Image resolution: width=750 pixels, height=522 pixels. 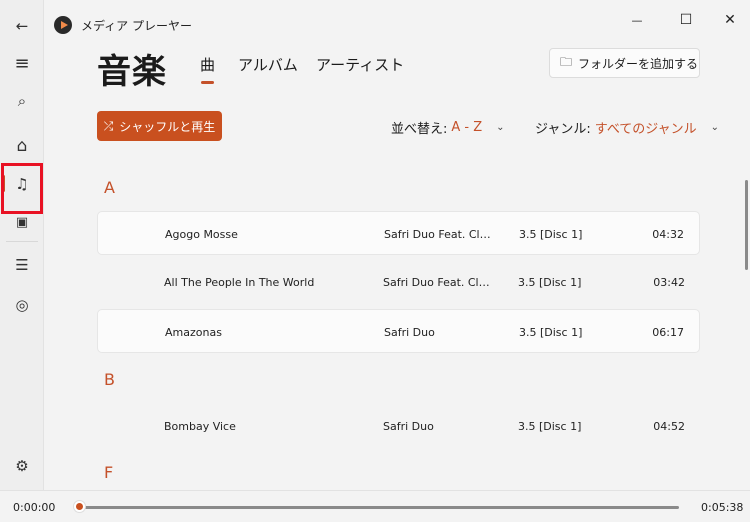 I want to click on gear-icon: ⚙, so click(x=22, y=466).